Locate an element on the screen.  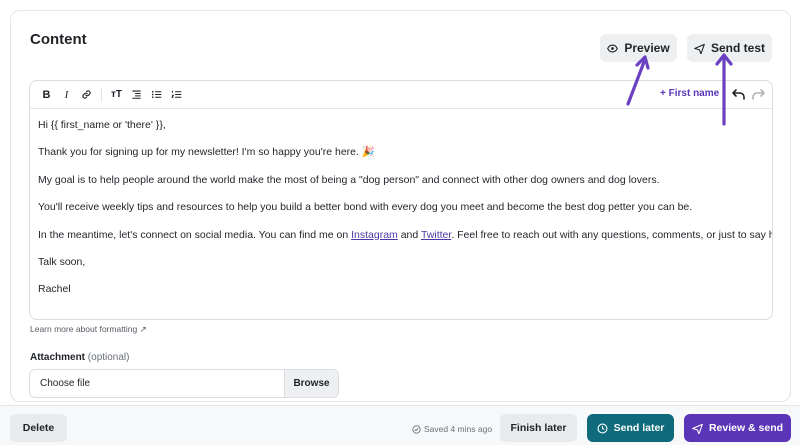
send-later-button: Send later is located at coordinates (630, 428).